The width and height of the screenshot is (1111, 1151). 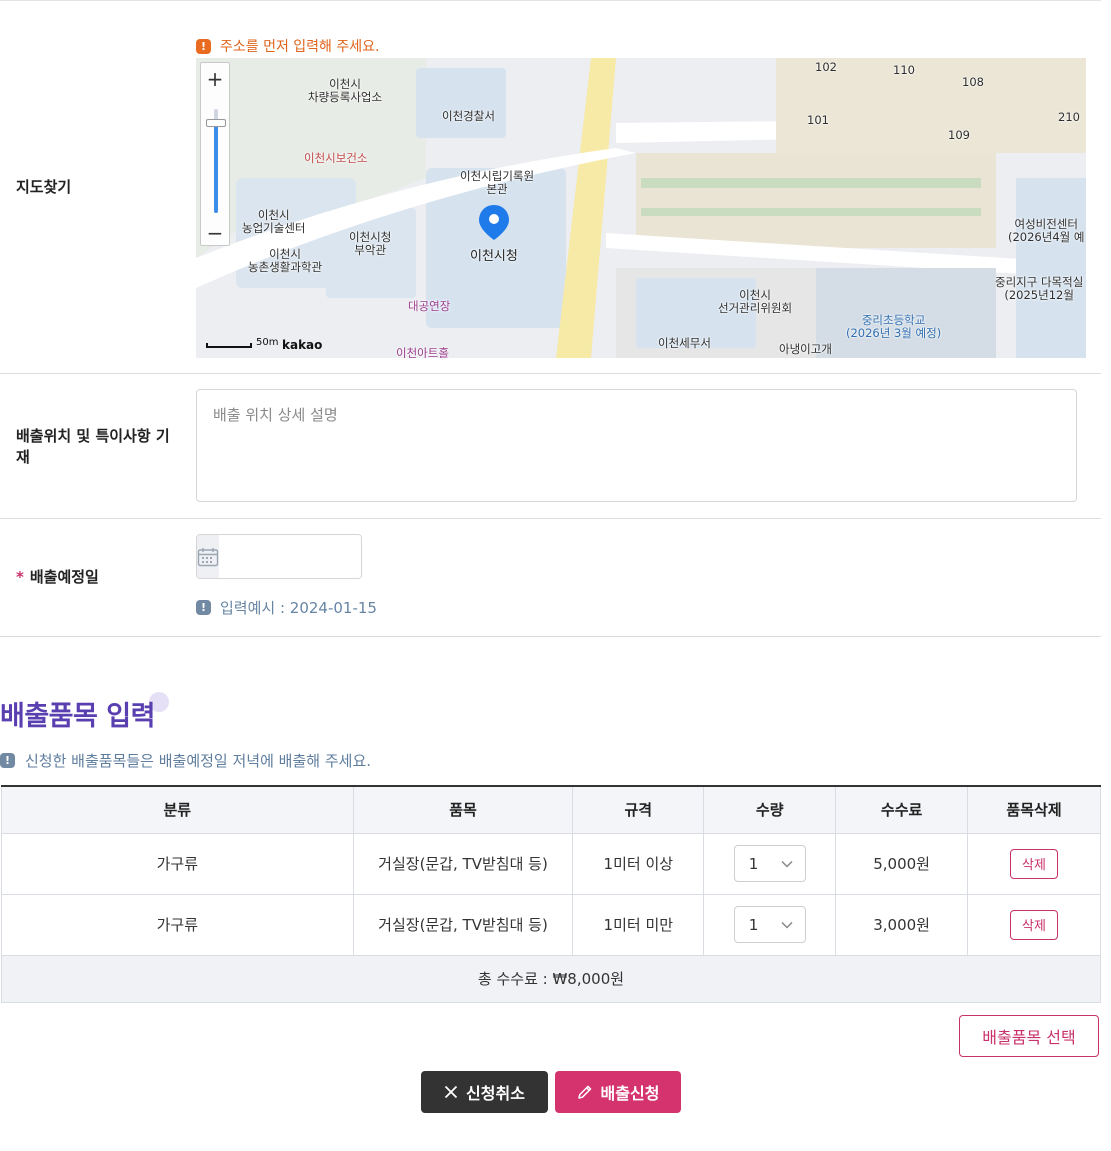 I want to click on map-label-women-center: 여성비전센터 (2026년4월 예, so click(x=1046, y=230).